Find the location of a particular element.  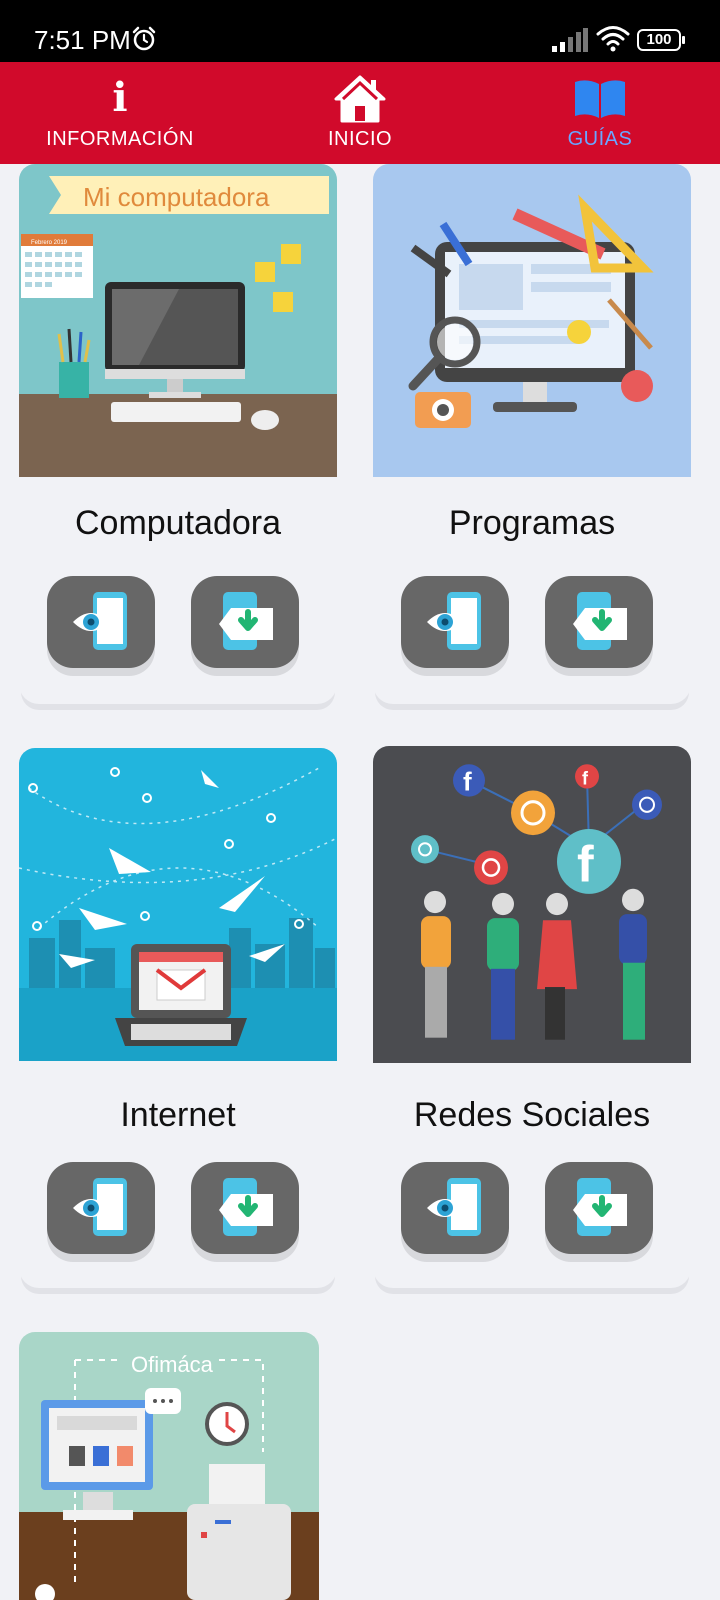

guide-title: Redes Sociales is located at coordinates (532, 1115).